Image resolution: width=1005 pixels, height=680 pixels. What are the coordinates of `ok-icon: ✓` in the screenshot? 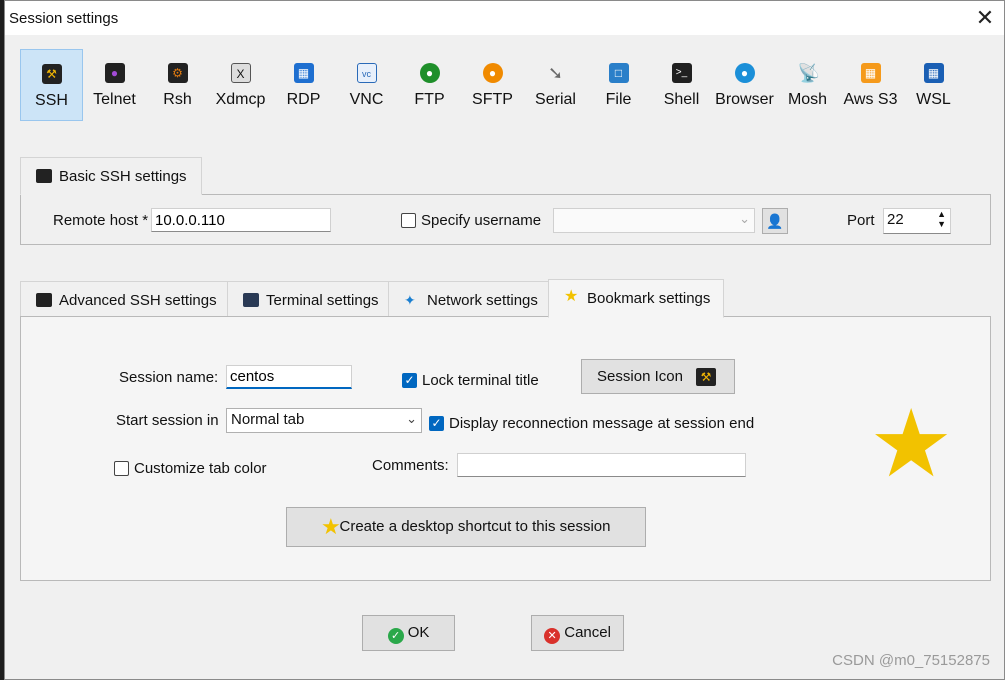 It's located at (395, 636).